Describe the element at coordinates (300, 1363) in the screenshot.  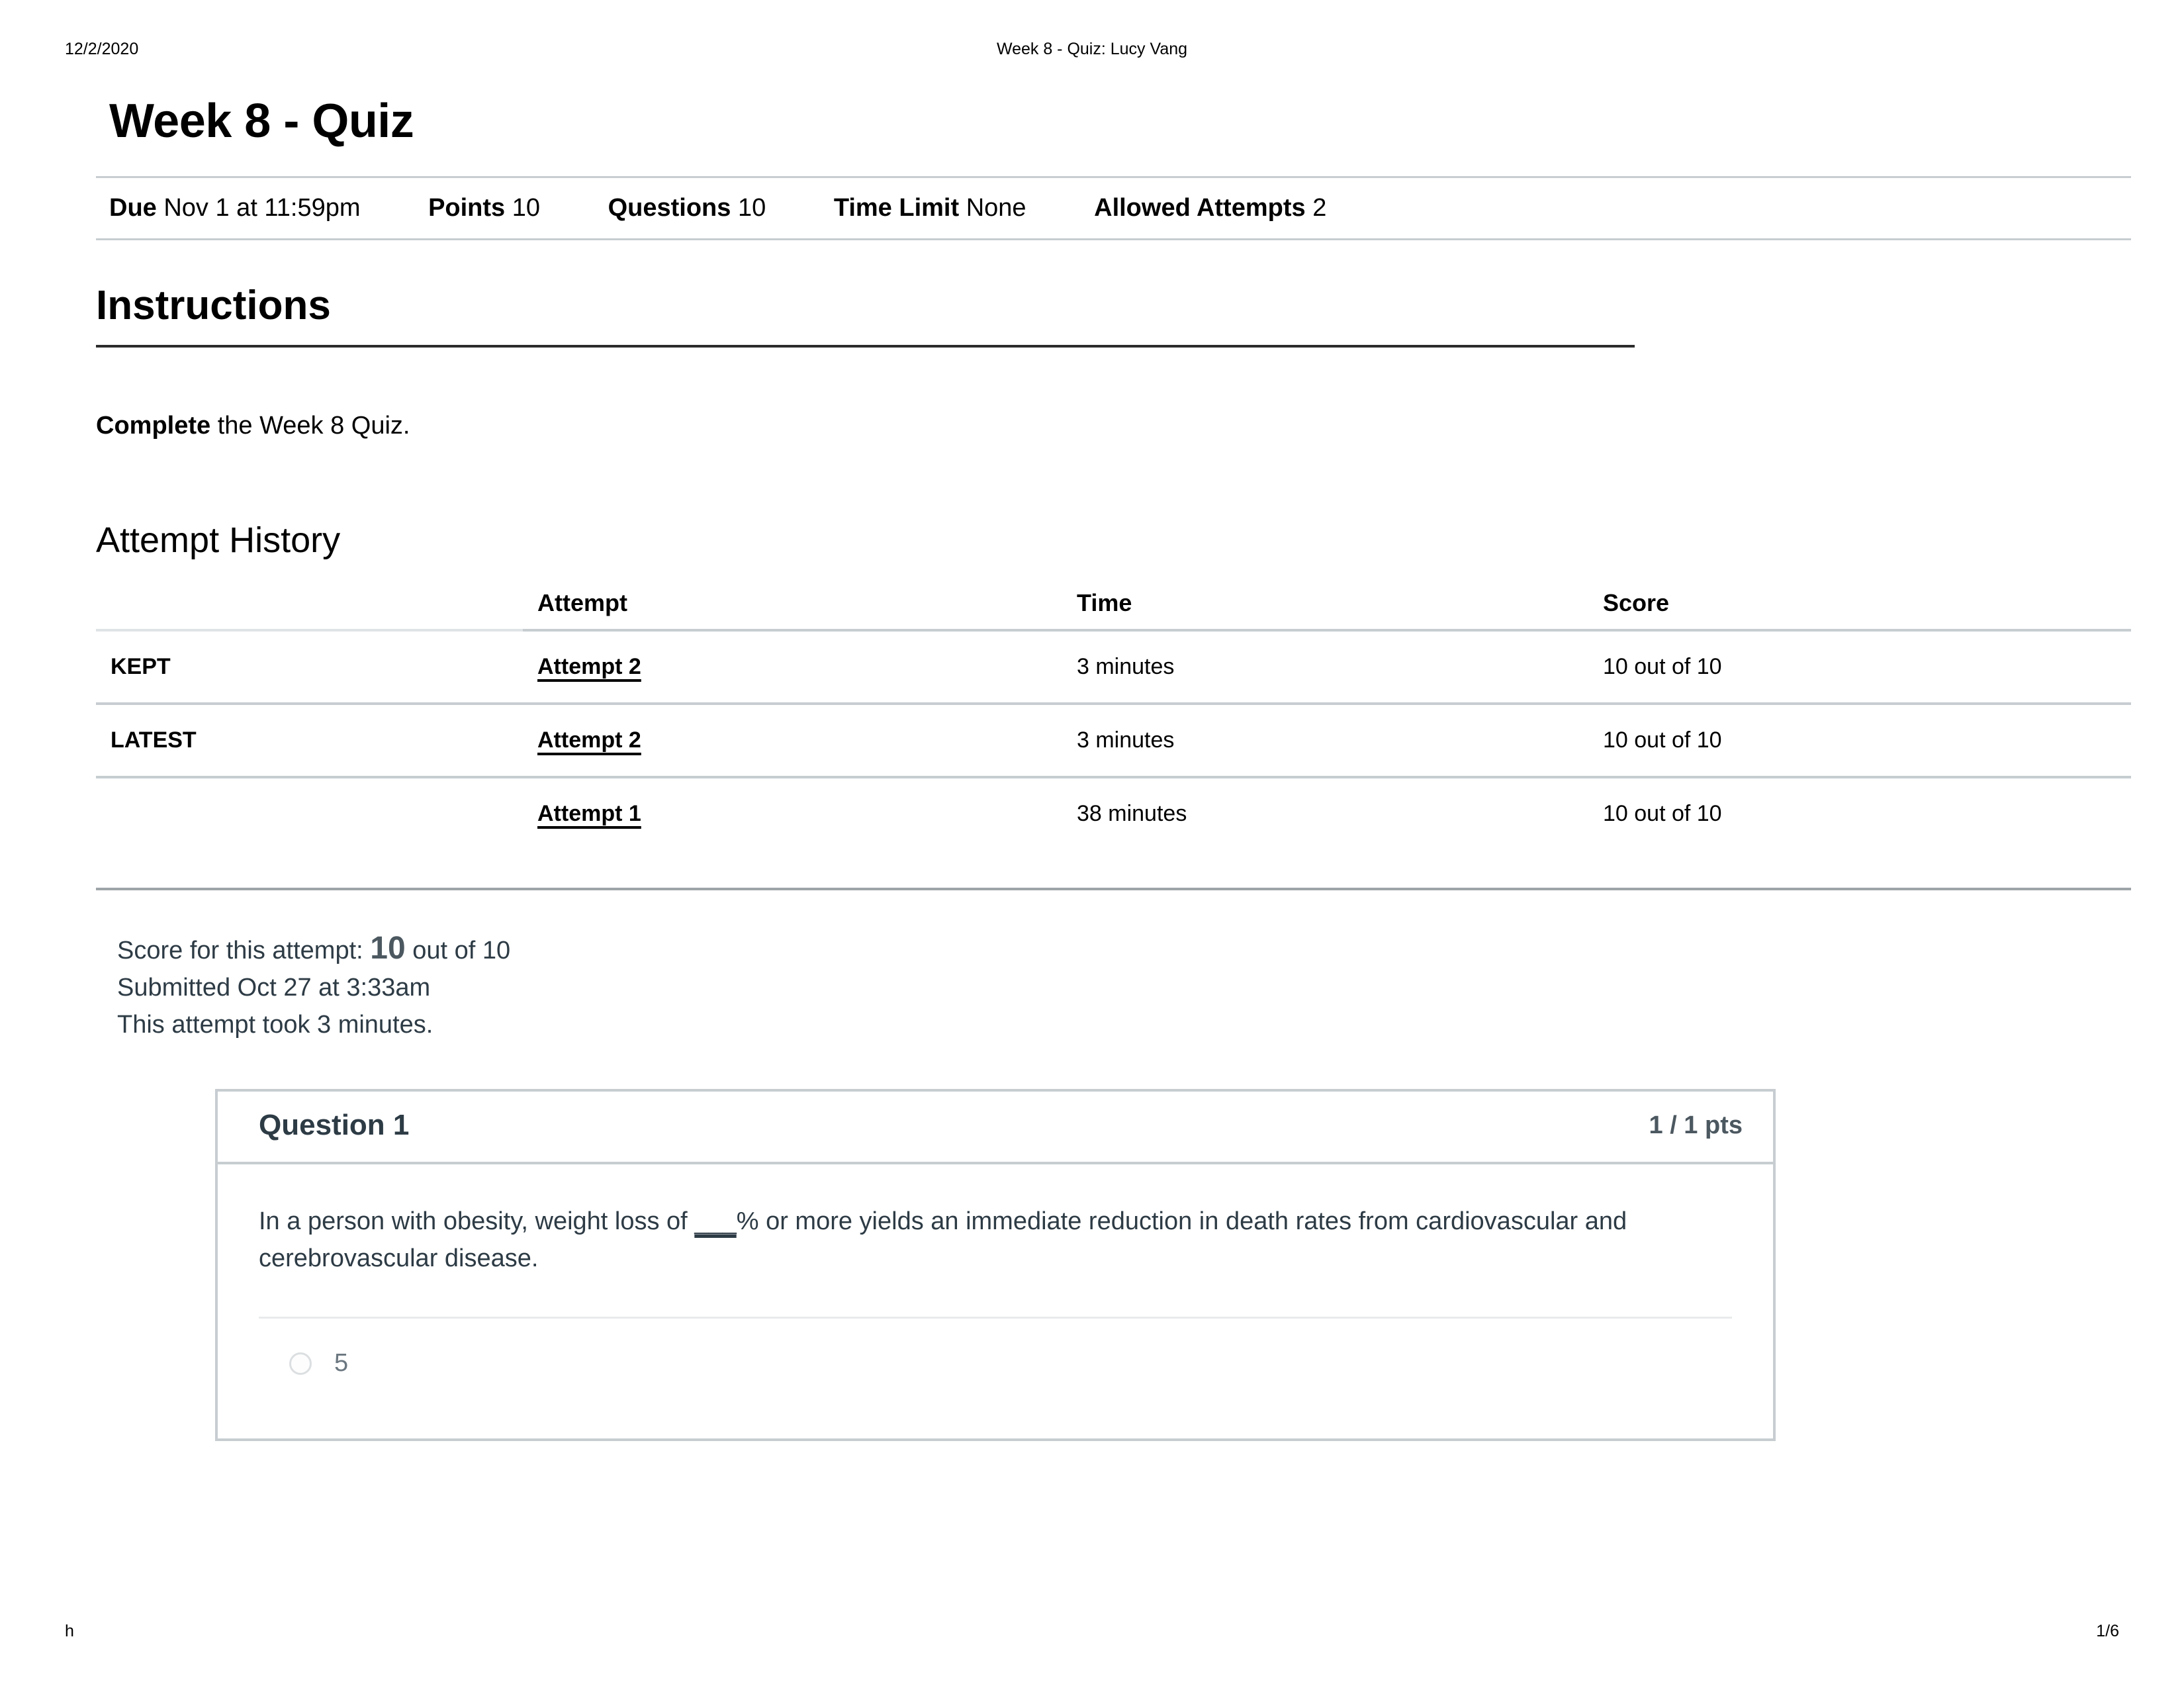
I see `radio-button-icon` at that location.